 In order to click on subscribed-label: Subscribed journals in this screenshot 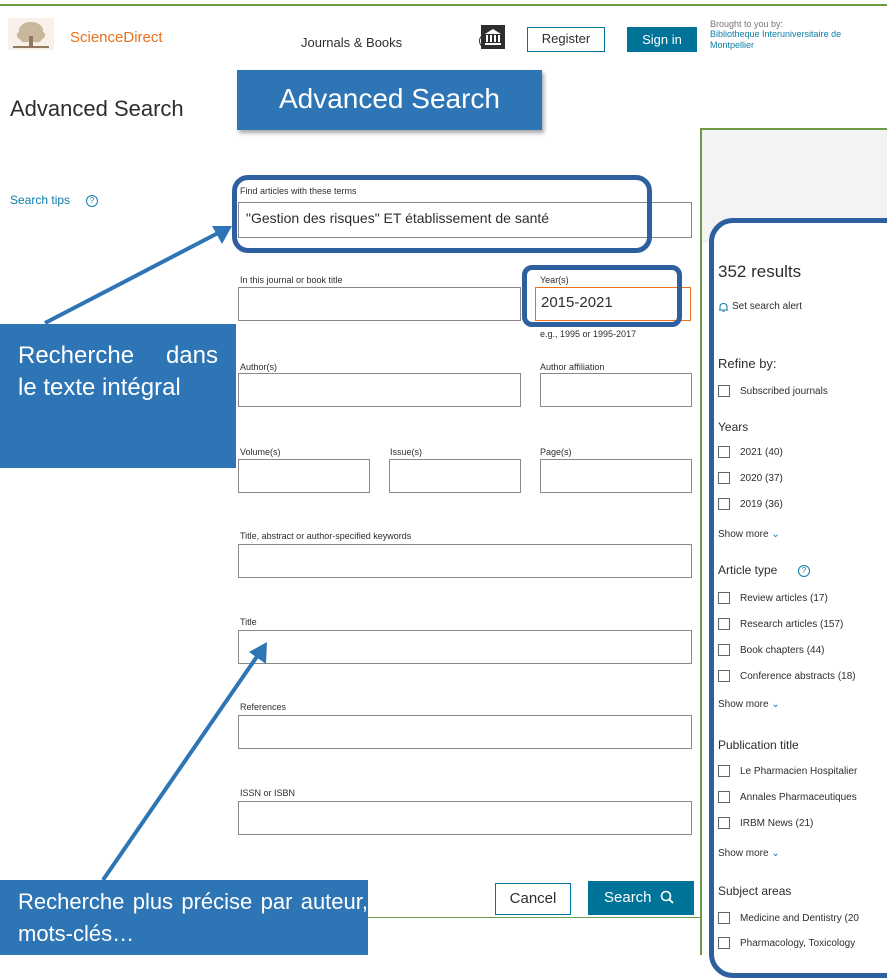, I will do `click(784, 391)`.